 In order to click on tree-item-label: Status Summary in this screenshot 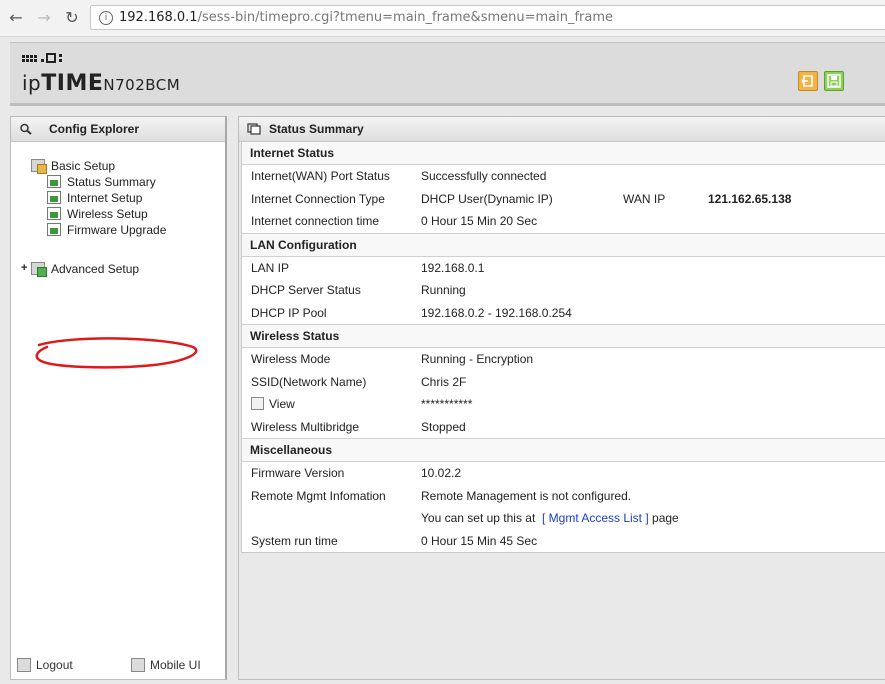, I will do `click(111, 182)`.